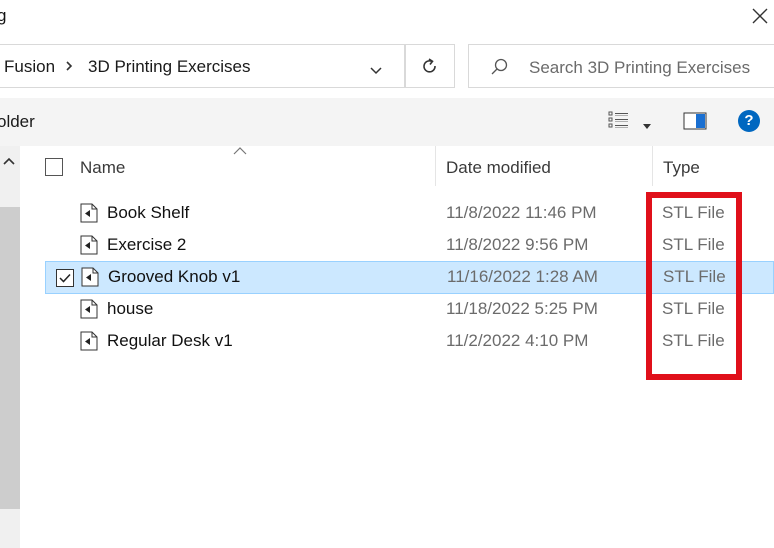 Image resolution: width=774 pixels, height=548 pixels. What do you see at coordinates (29, 67) in the screenshot?
I see `breadcrumb-fusion: Fusion` at bounding box center [29, 67].